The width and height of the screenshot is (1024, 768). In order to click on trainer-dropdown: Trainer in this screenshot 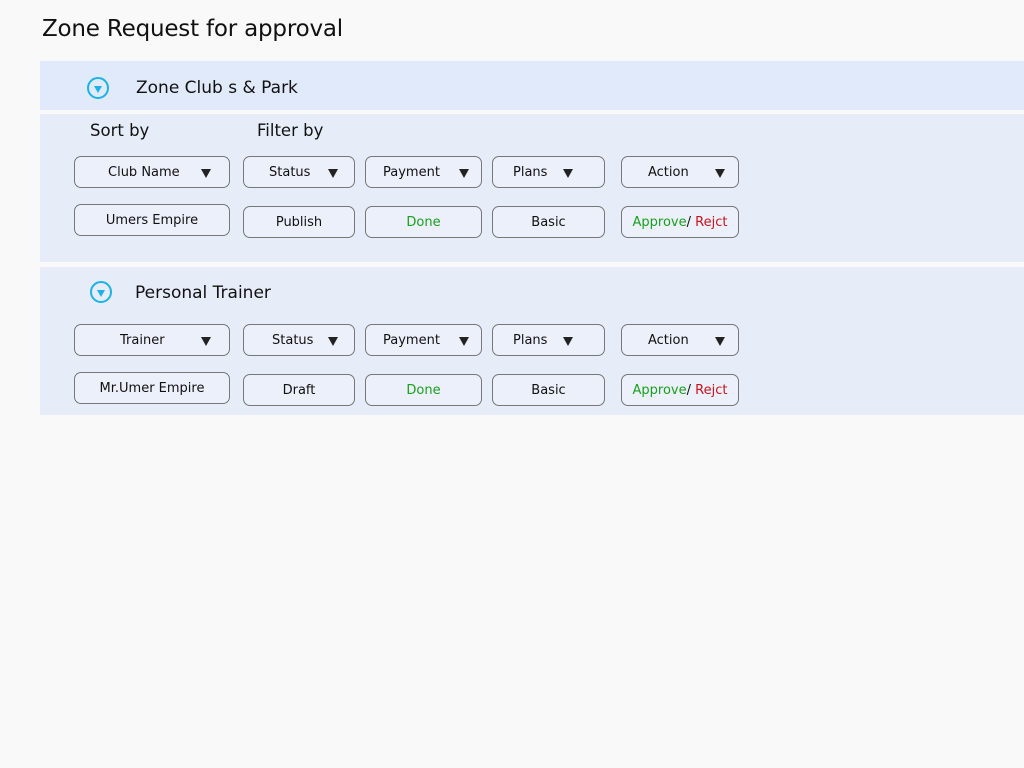, I will do `click(152, 340)`.